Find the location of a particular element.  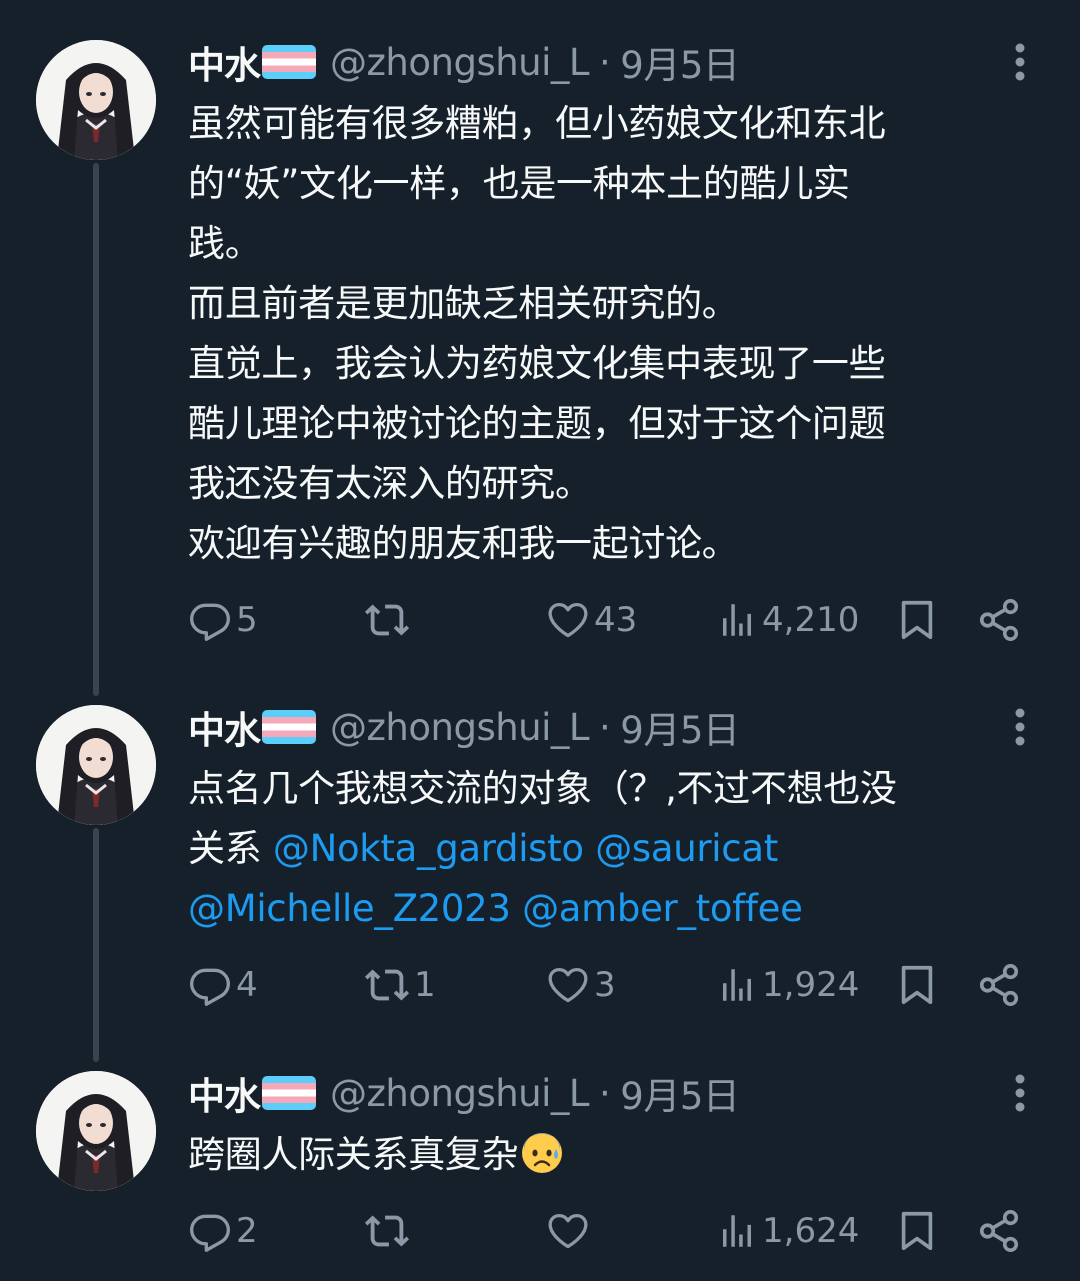

retweet-button: 1 is located at coordinates (400, 985).